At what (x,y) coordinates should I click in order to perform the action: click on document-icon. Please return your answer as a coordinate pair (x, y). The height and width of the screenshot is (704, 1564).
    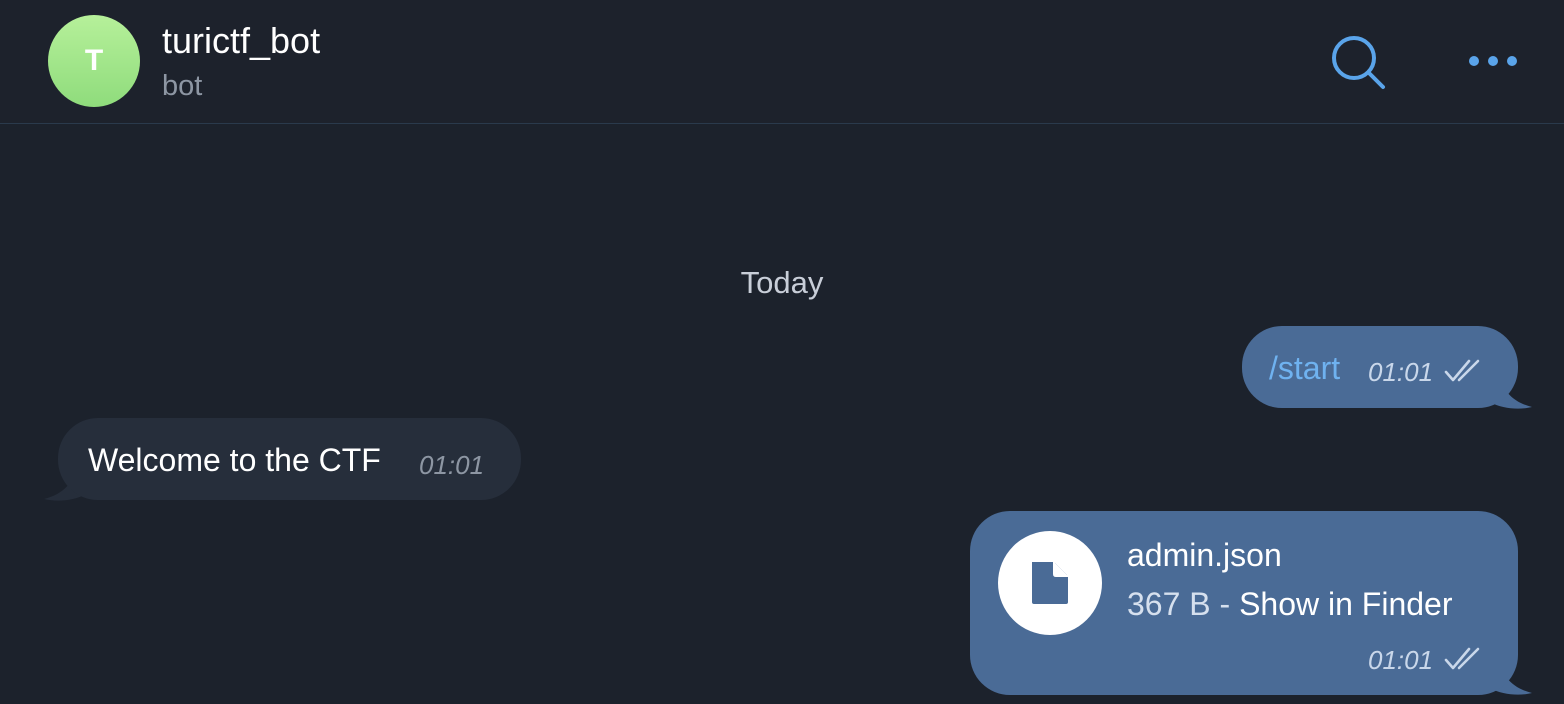
    Looking at the image, I should click on (1050, 583).